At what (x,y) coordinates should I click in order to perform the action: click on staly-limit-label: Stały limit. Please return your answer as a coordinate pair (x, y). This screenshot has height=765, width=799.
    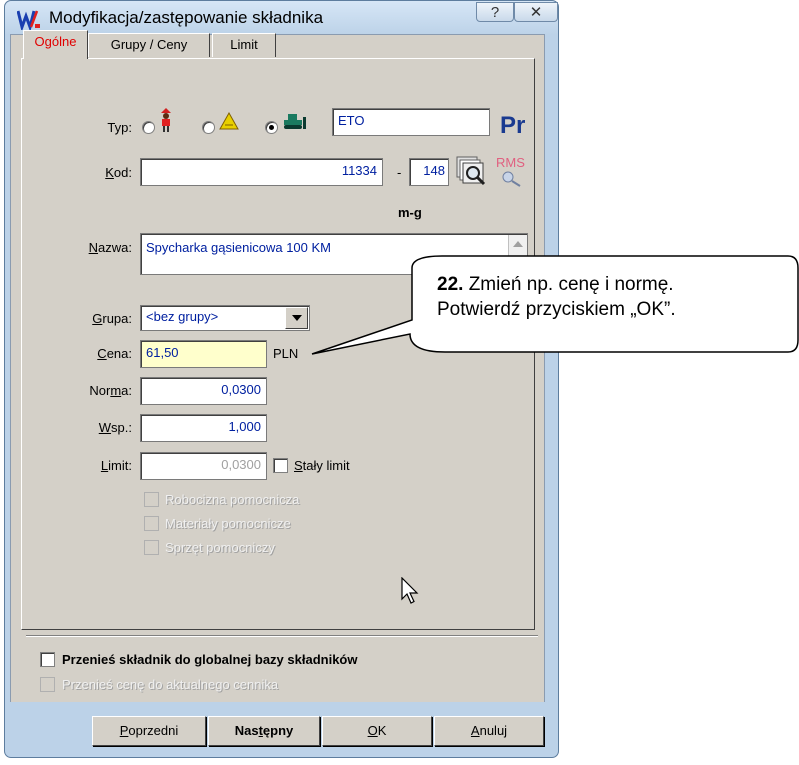
    Looking at the image, I should click on (322, 465).